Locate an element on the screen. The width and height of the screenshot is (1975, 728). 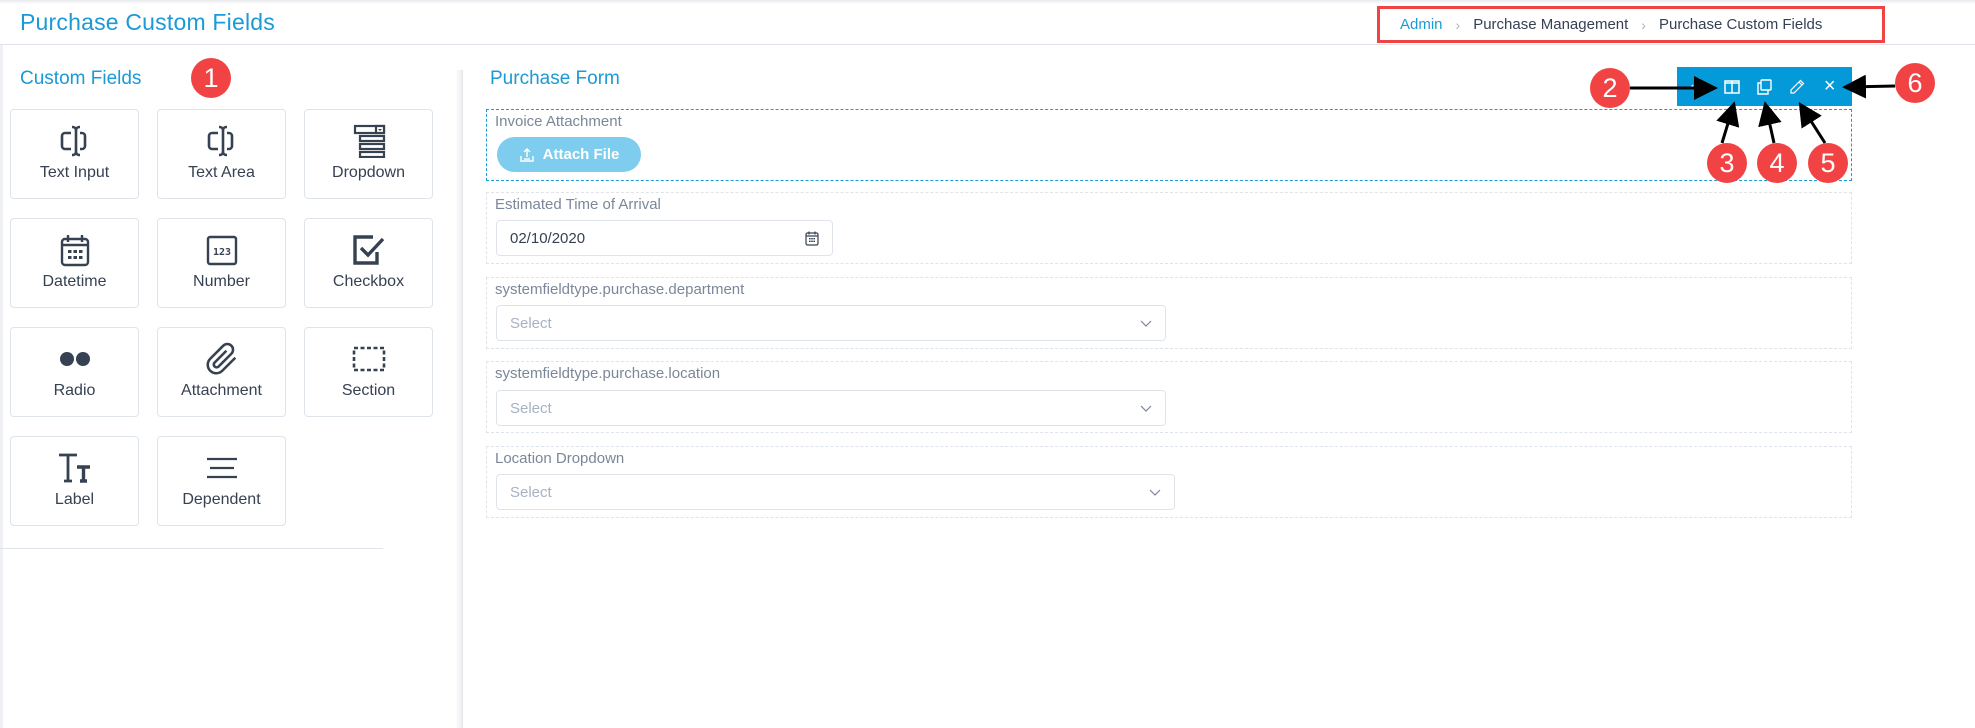
page-title: Purchase Custom Fields is located at coordinates (147, 22).